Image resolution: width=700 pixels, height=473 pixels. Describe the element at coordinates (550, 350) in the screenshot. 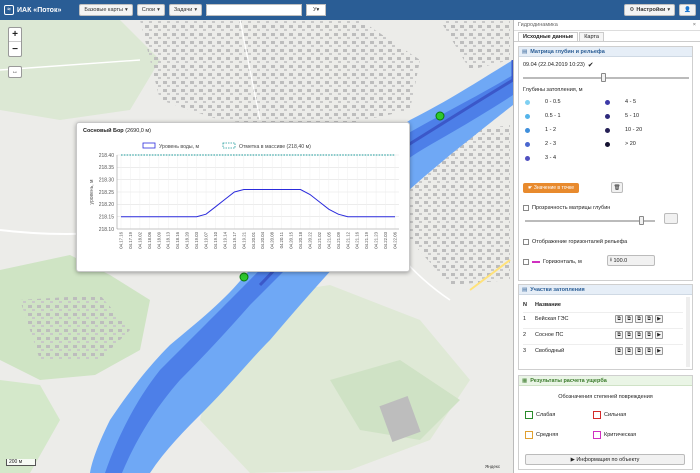

I see `site-name: Свободный` at that location.